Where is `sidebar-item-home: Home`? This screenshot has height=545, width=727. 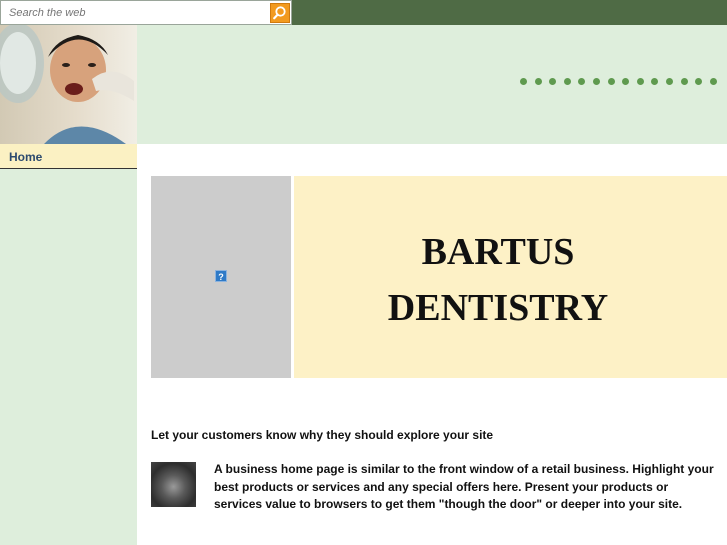
sidebar-item-home: Home is located at coordinates (68, 156).